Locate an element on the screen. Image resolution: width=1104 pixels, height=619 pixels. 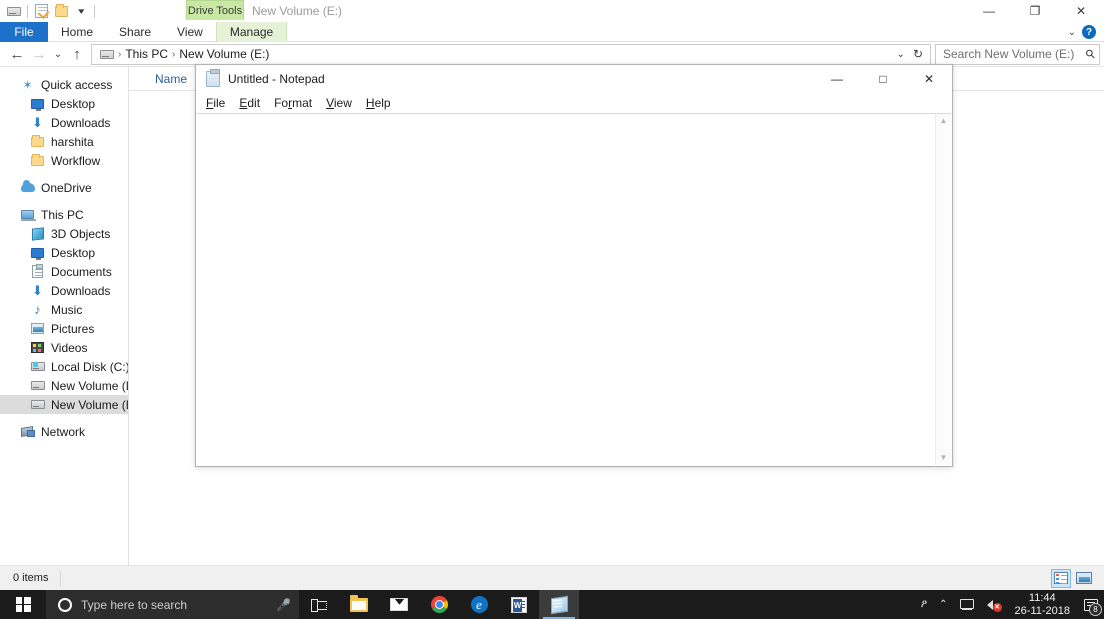
sidebar-item-pictures: Pictures is located at coordinates (64, 328).